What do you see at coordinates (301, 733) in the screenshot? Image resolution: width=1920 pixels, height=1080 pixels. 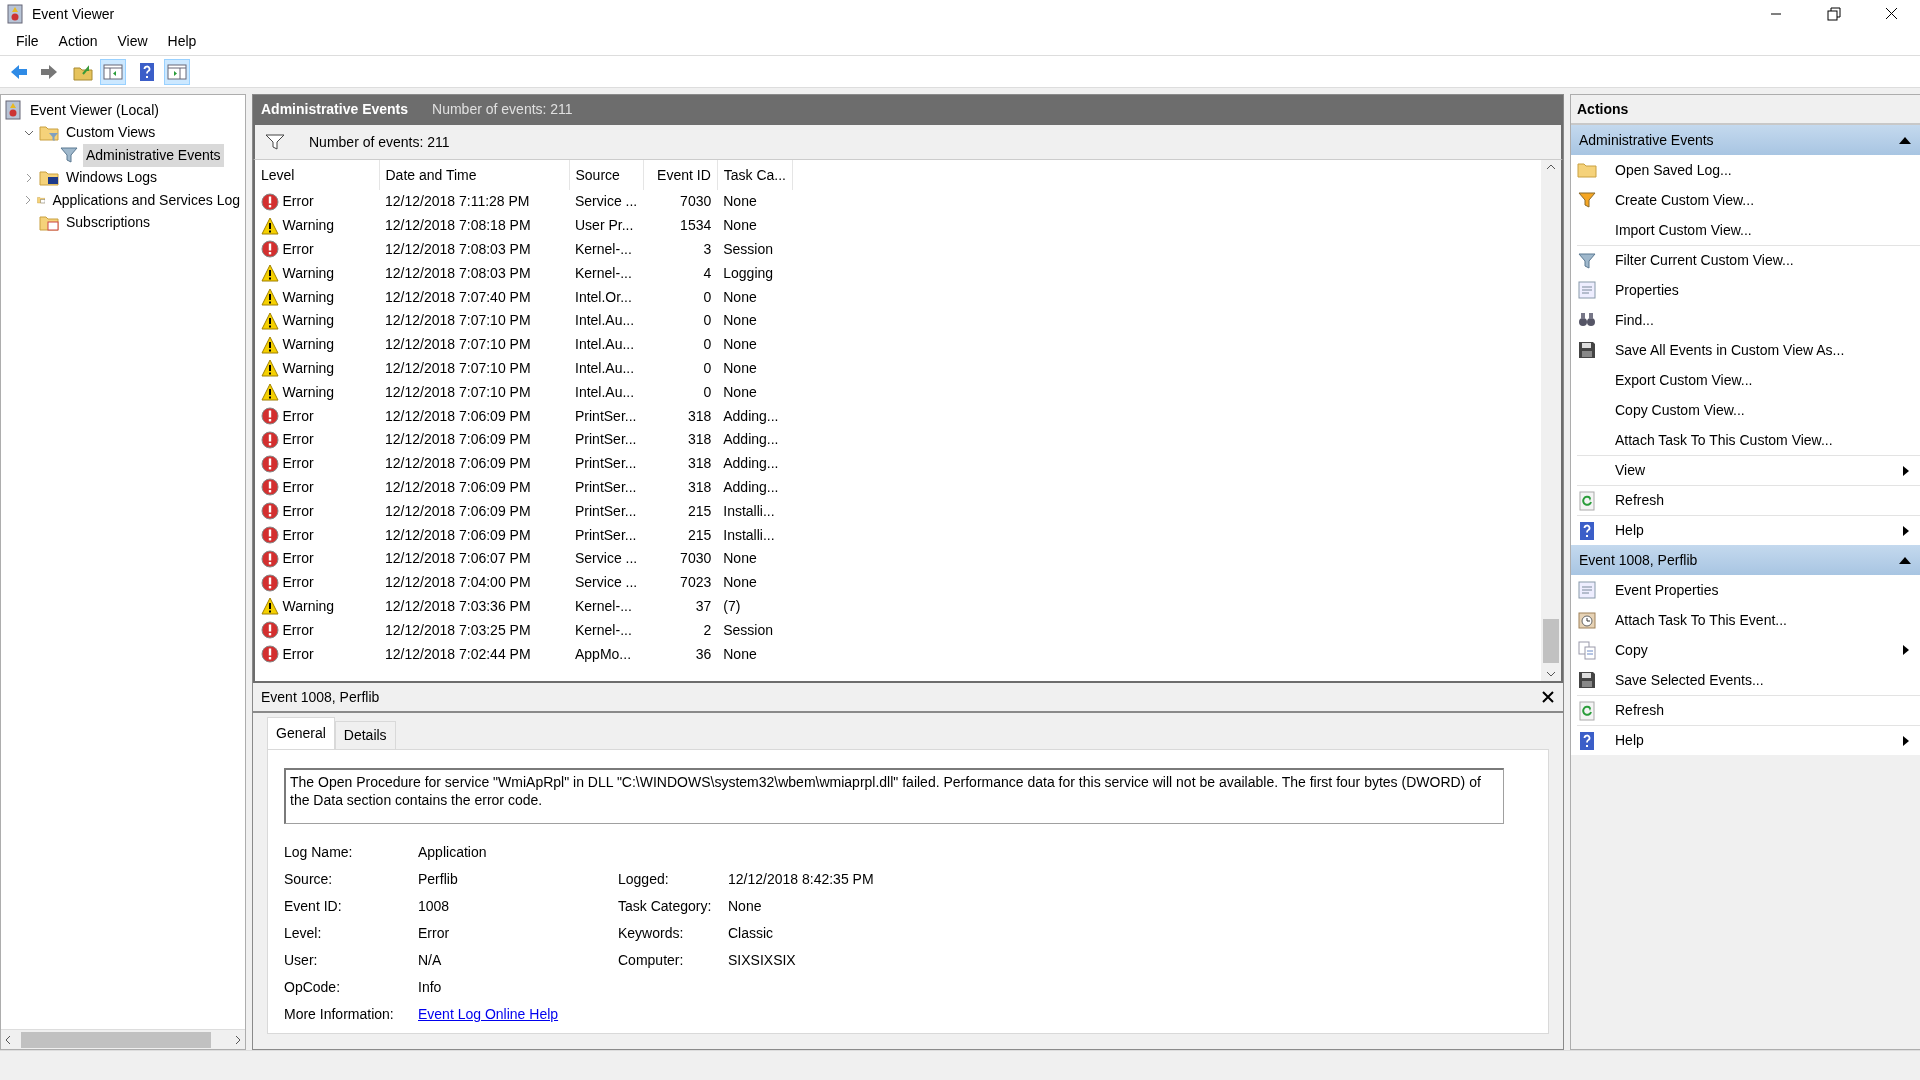 I see `tab: General` at bounding box center [301, 733].